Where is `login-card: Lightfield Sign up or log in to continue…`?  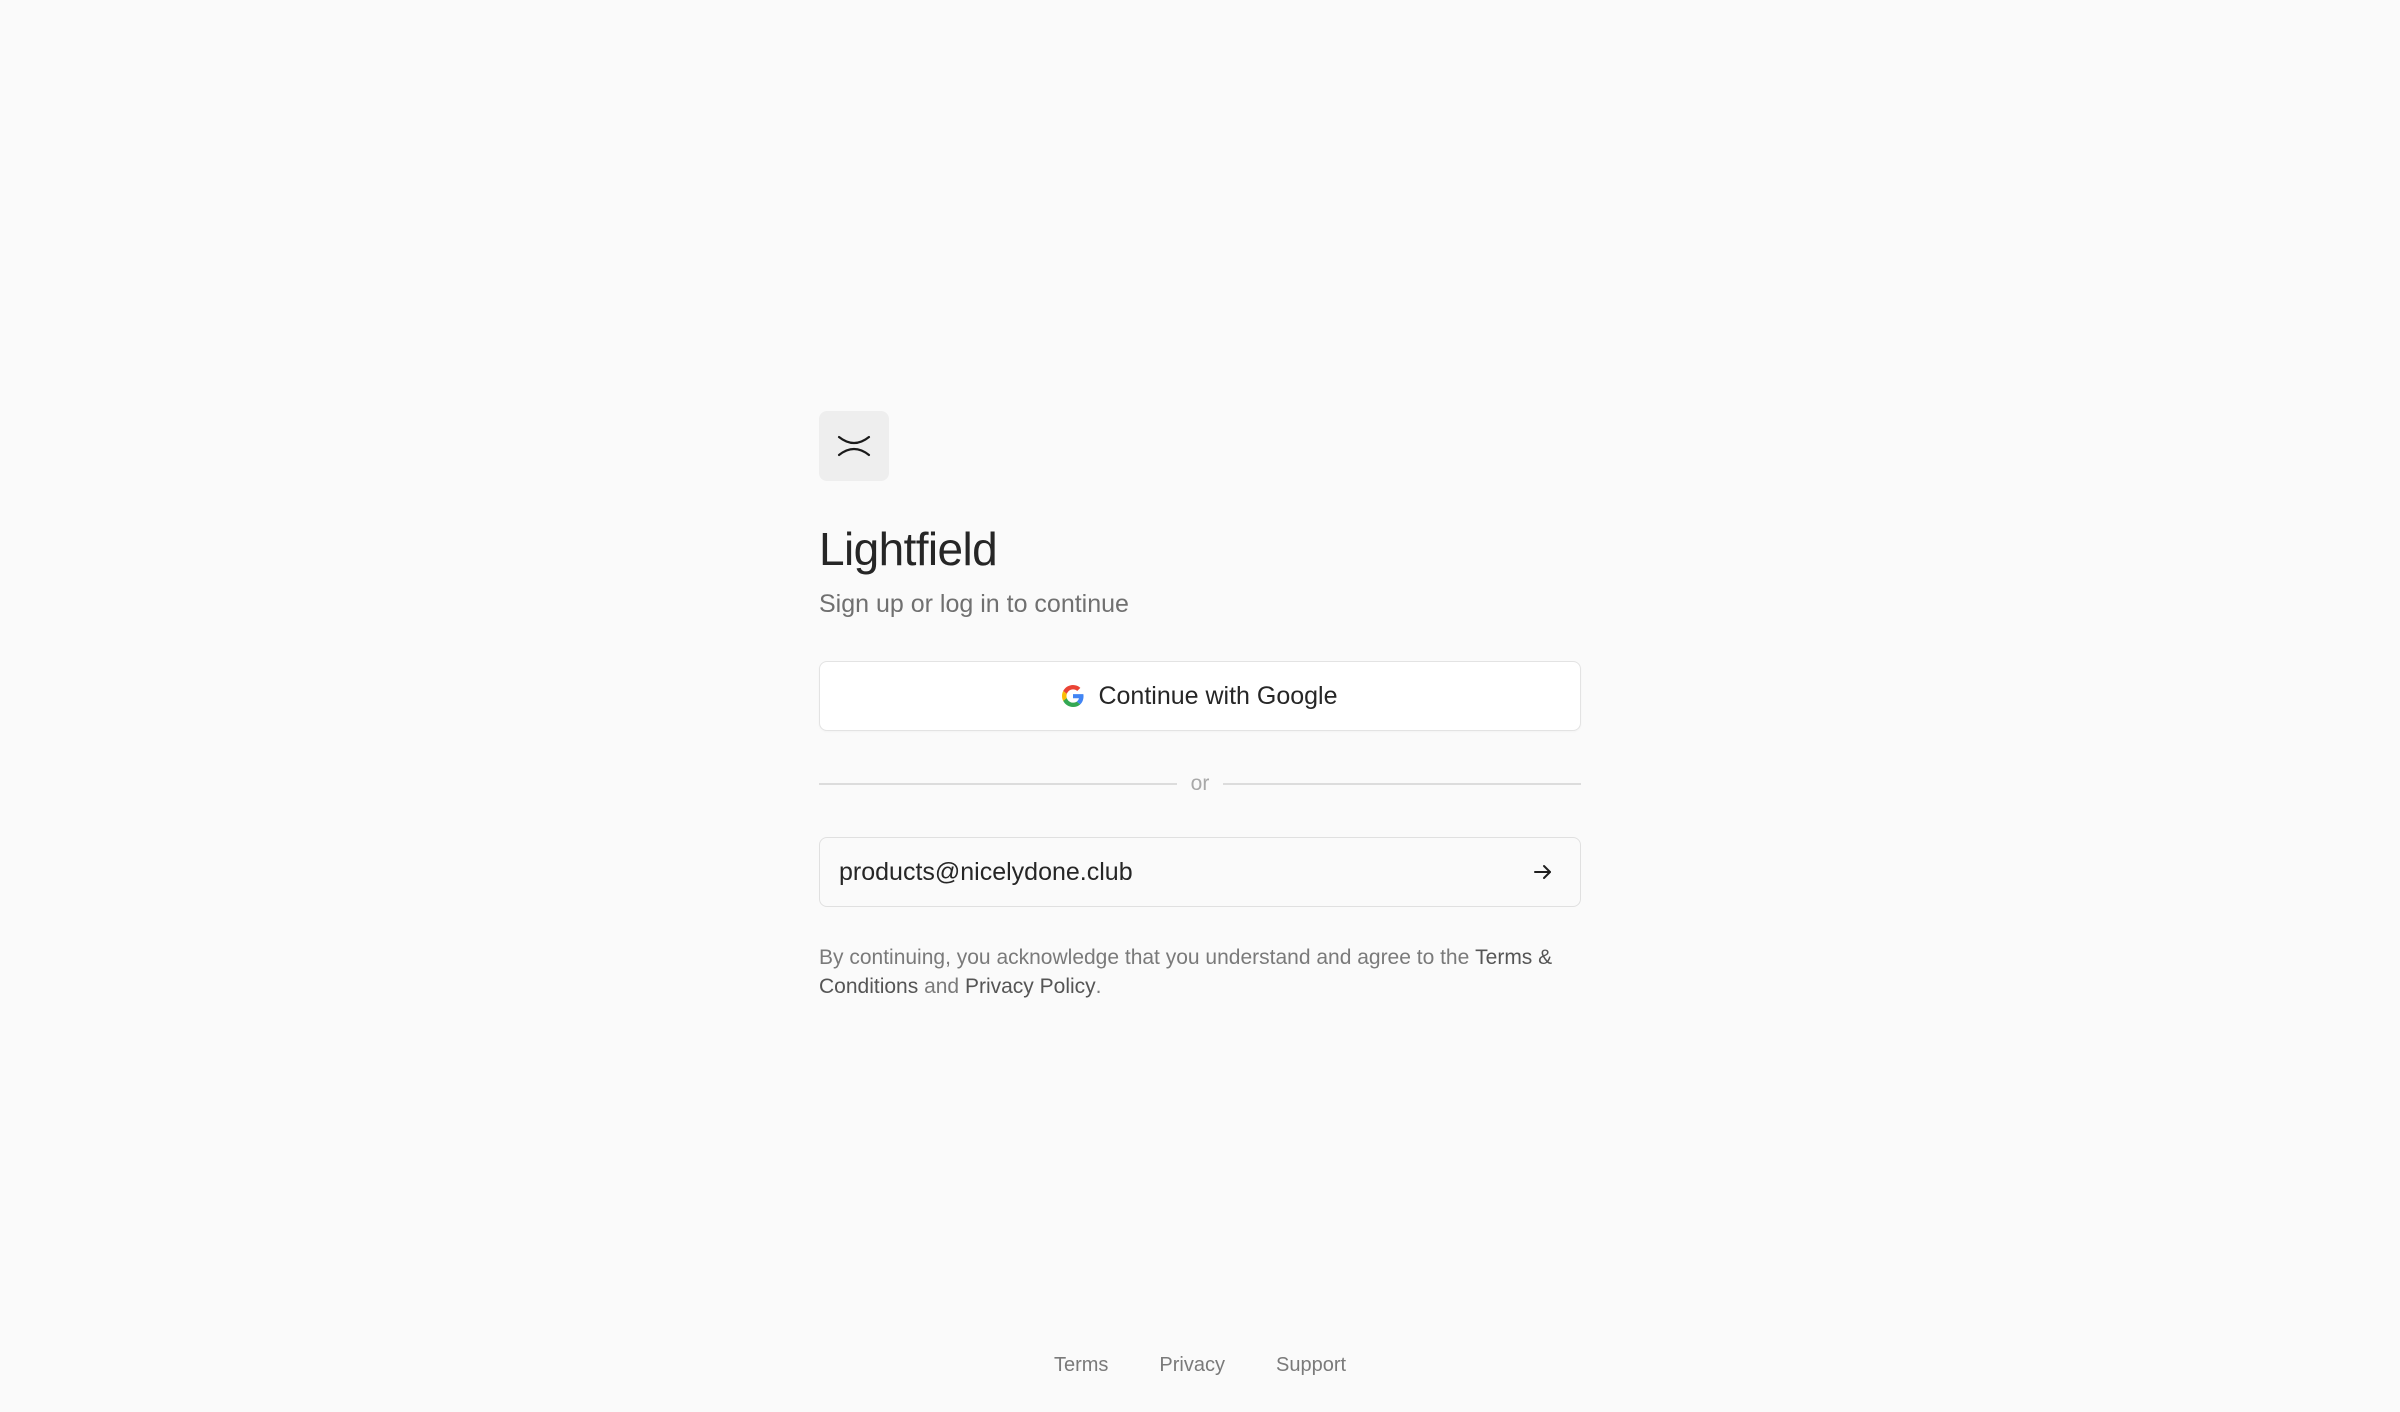
login-card: Lightfield Sign up or log in to continue… is located at coordinates (1200, 706).